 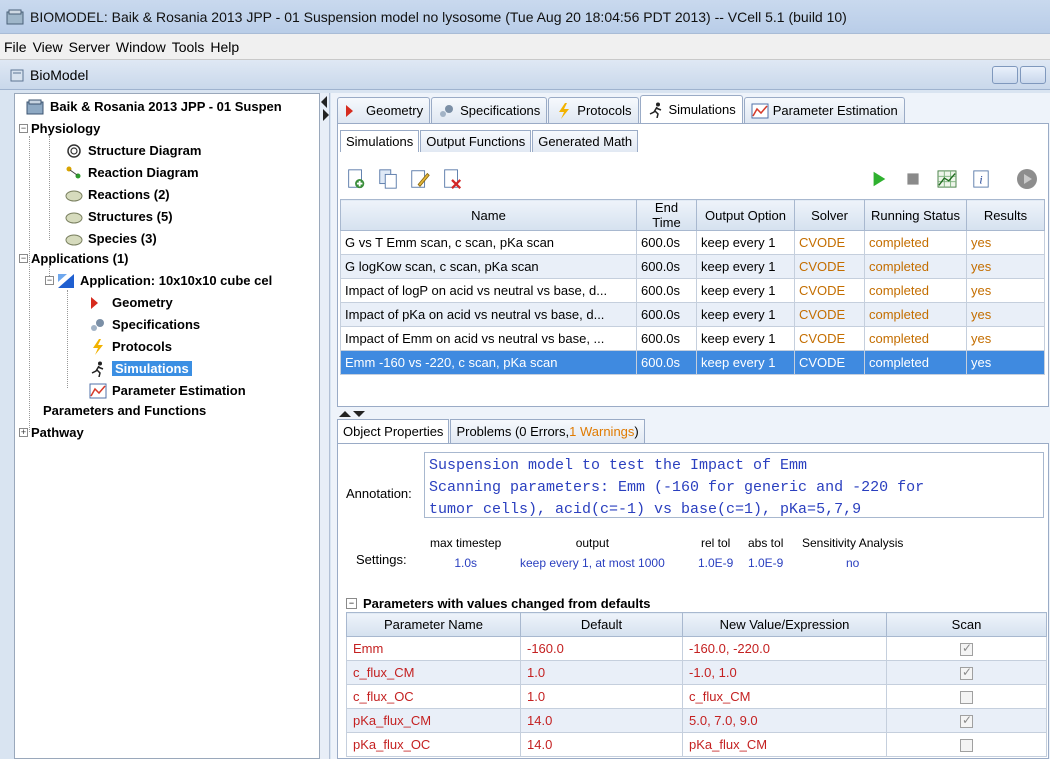 I want to click on results-button, so click(x=947, y=179).